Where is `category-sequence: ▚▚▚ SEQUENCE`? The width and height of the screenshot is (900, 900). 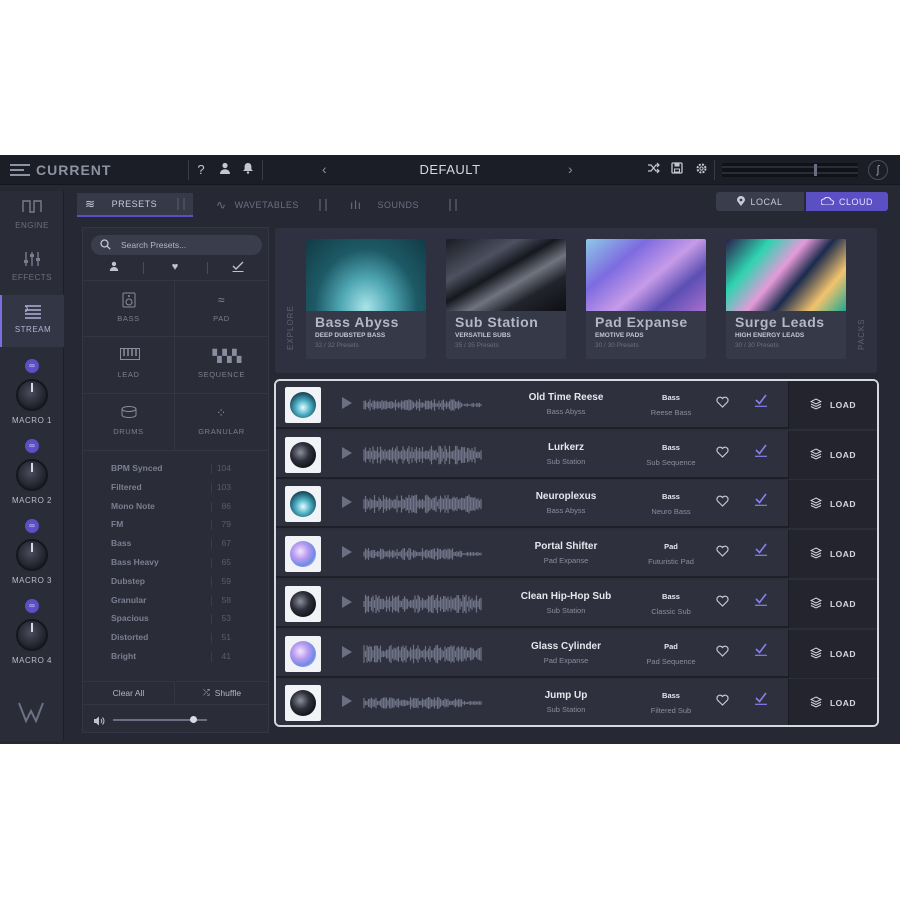
category-sequence: ▚▚▚ SEQUENCE is located at coordinates (221, 365).